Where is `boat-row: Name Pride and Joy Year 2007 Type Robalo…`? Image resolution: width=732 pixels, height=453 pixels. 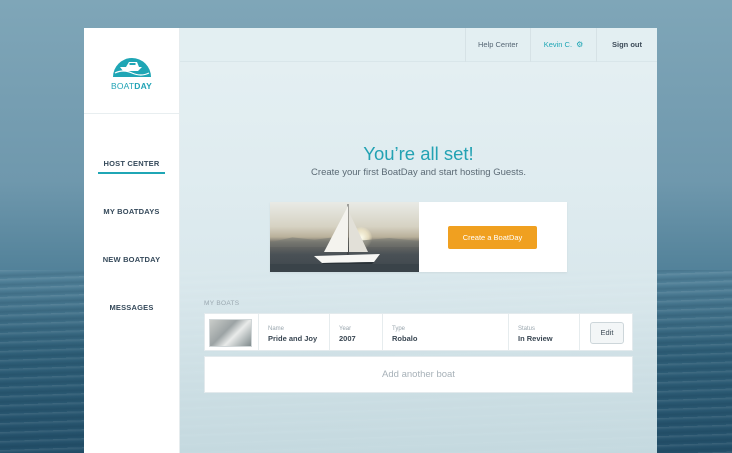
boat-row: Name Pride and Joy Year 2007 Type Robalo… is located at coordinates (418, 332).